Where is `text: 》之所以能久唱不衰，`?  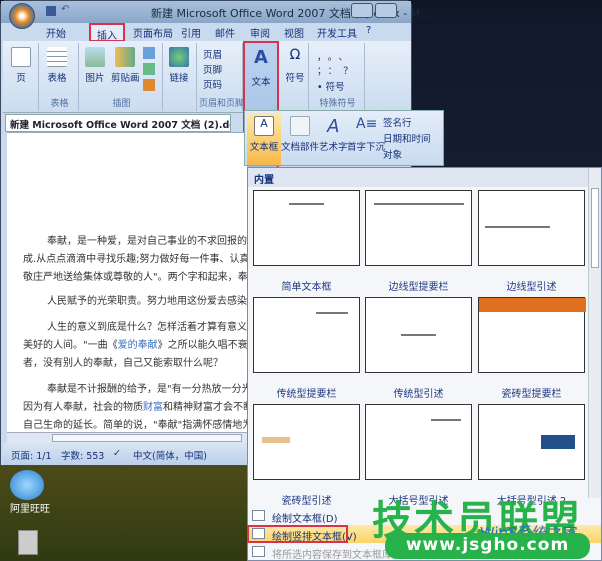 text: 》之所以能久唱不衰， is located at coordinates (207, 345).